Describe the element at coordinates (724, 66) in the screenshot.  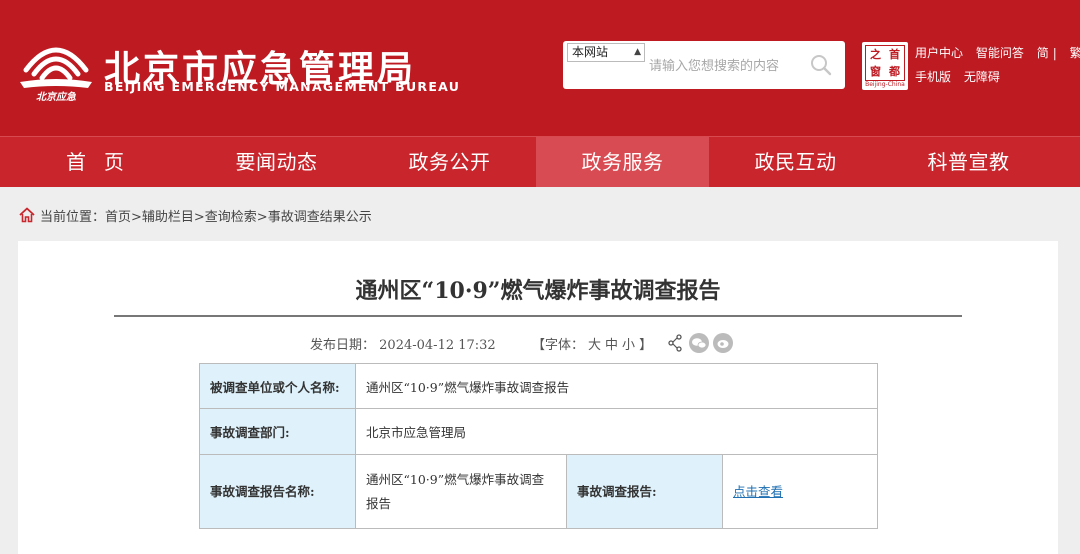
I see `search-input` at that location.